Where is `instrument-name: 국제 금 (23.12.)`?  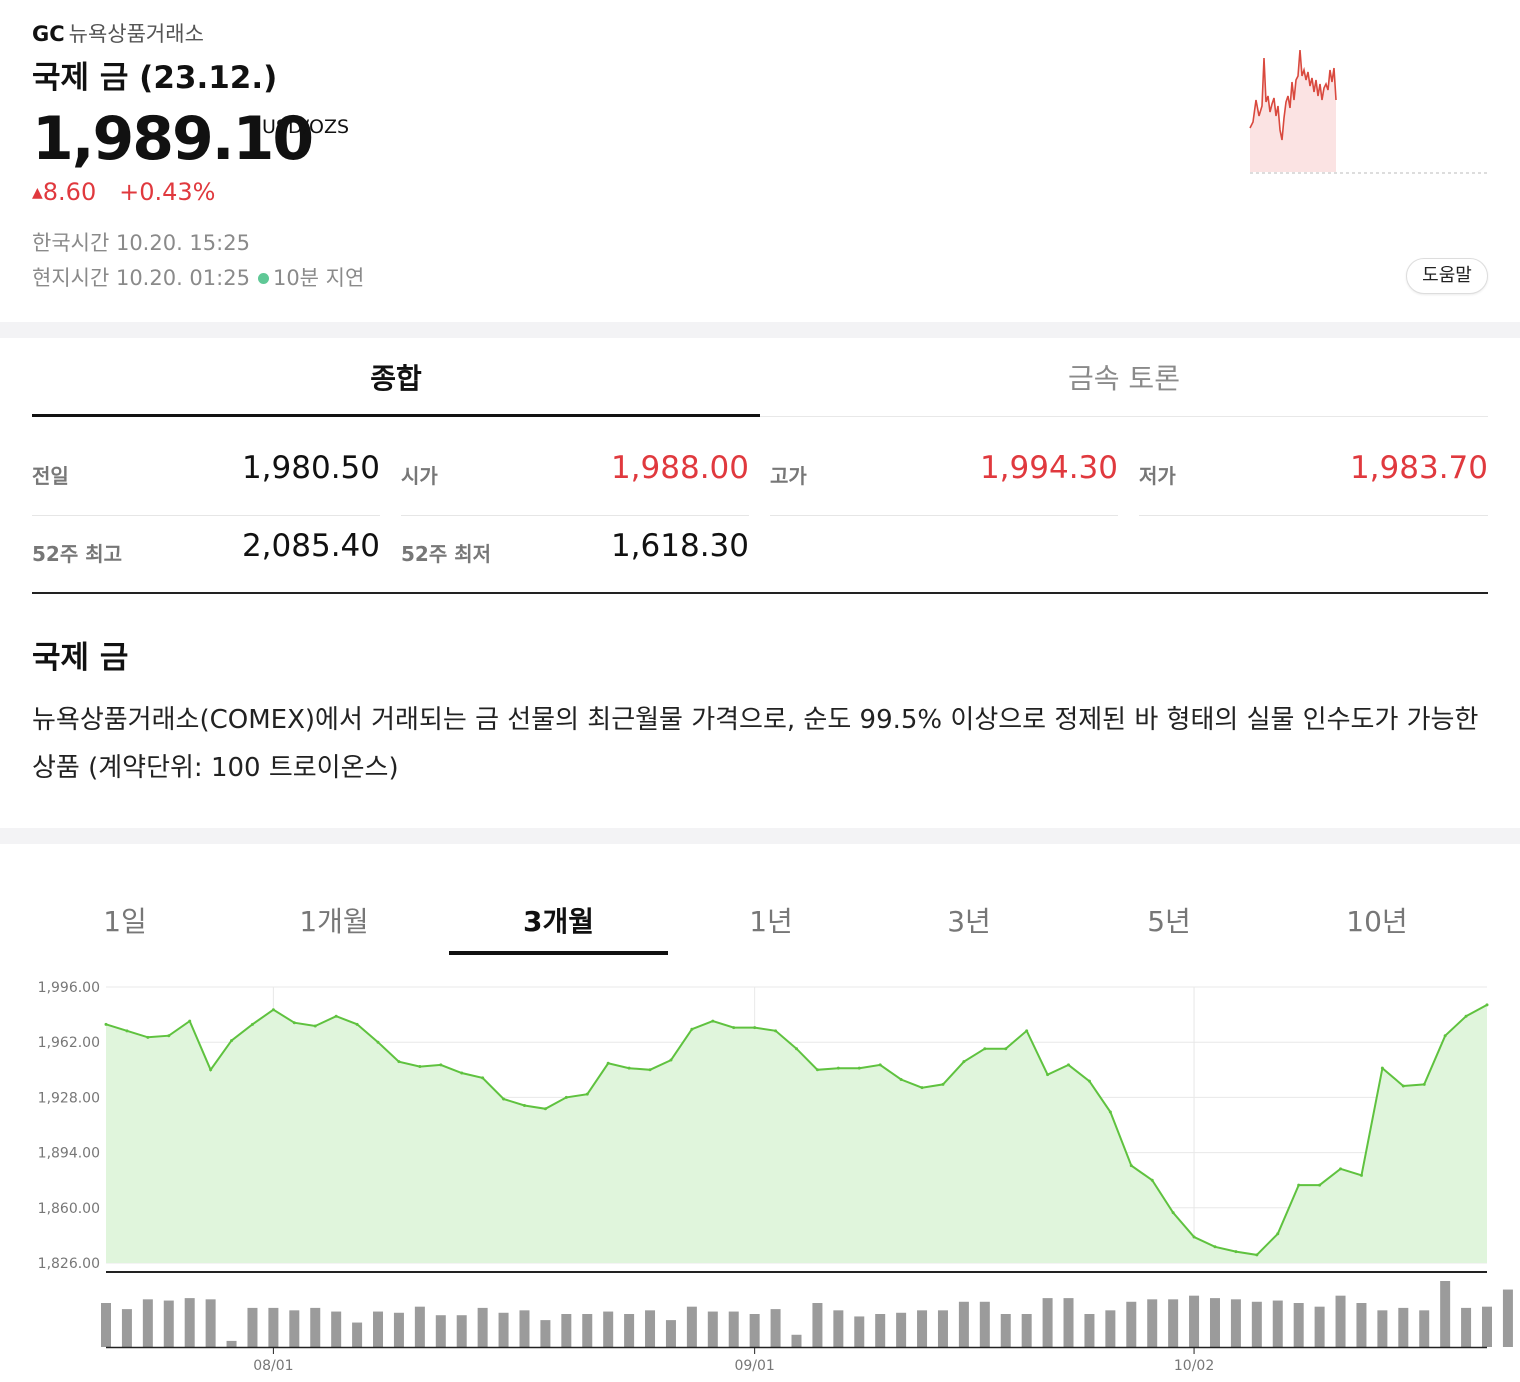
instrument-name: 국제 금 (23.12.) is located at coordinates (155, 78).